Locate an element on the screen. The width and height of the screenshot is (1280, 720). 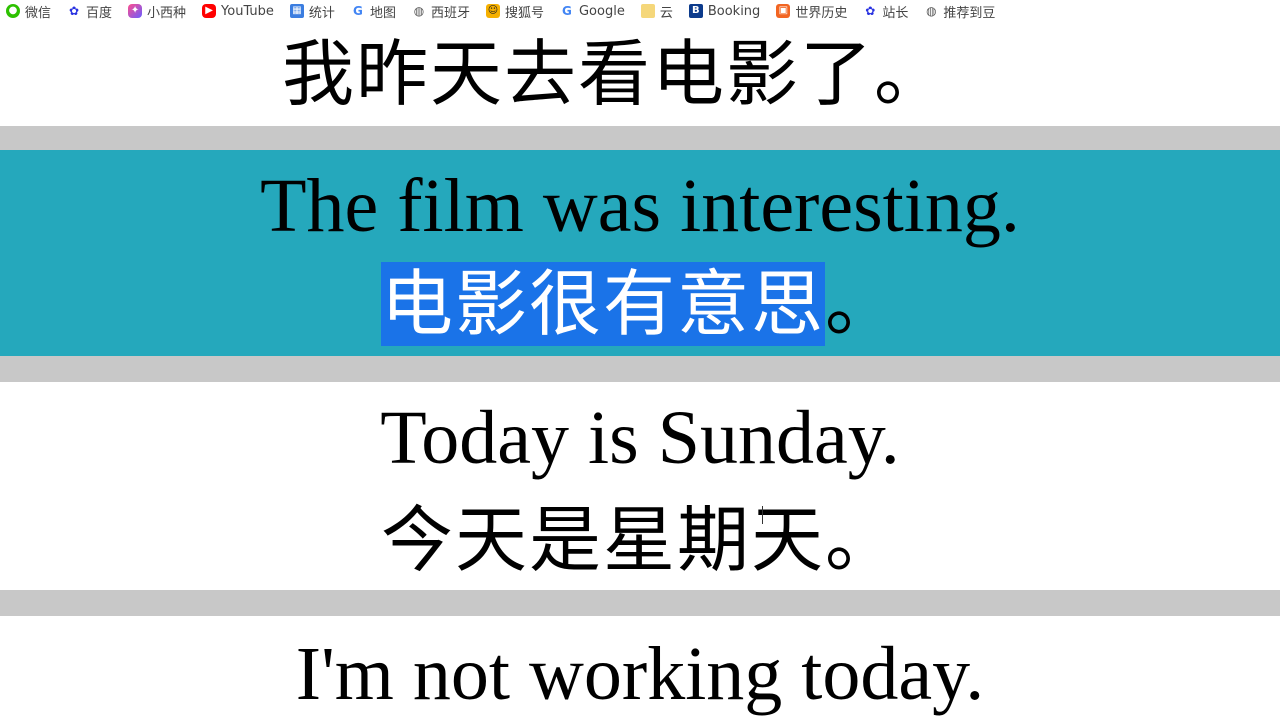
bookmark-statistics: ▦ 统计 is located at coordinates (314, 11).